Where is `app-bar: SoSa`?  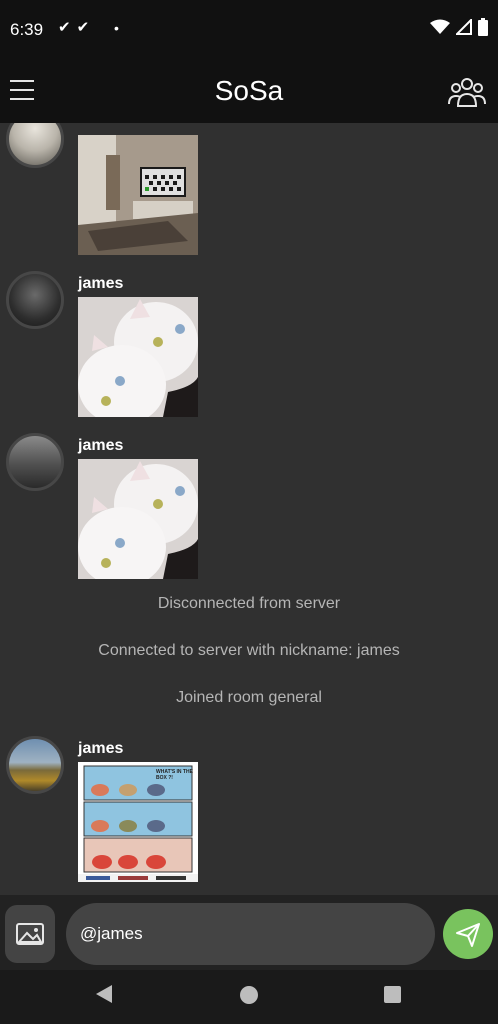 app-bar: SoSa is located at coordinates (249, 91).